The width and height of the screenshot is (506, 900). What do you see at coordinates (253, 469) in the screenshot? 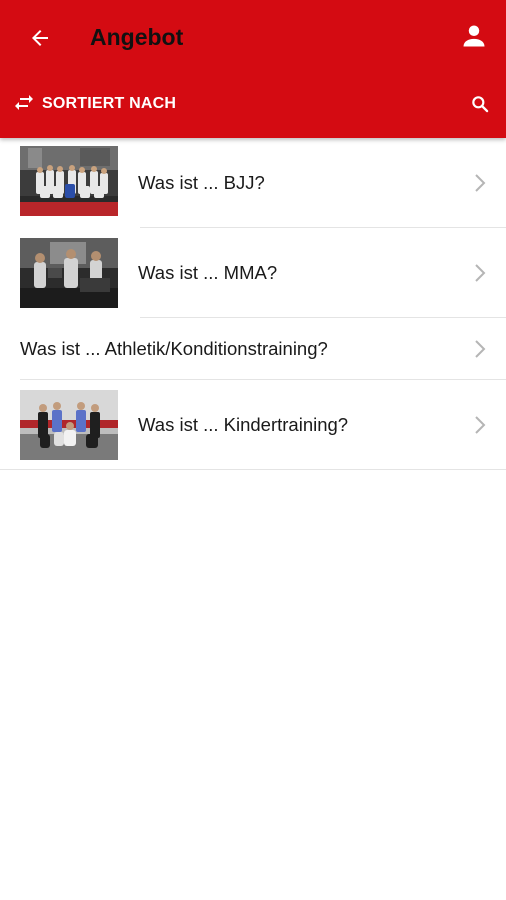
I see `divider` at bounding box center [253, 469].